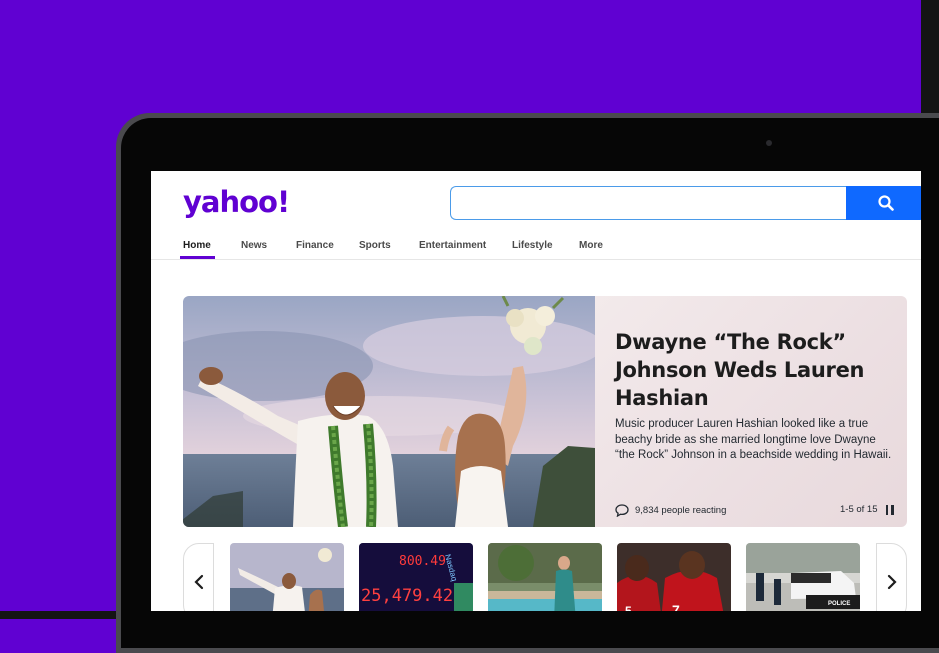 Image resolution: width=939 pixels, height=653 pixels. I want to click on story-carousel: 800.49 25,479.42 Nasdaq 7 5, so click(552, 577).